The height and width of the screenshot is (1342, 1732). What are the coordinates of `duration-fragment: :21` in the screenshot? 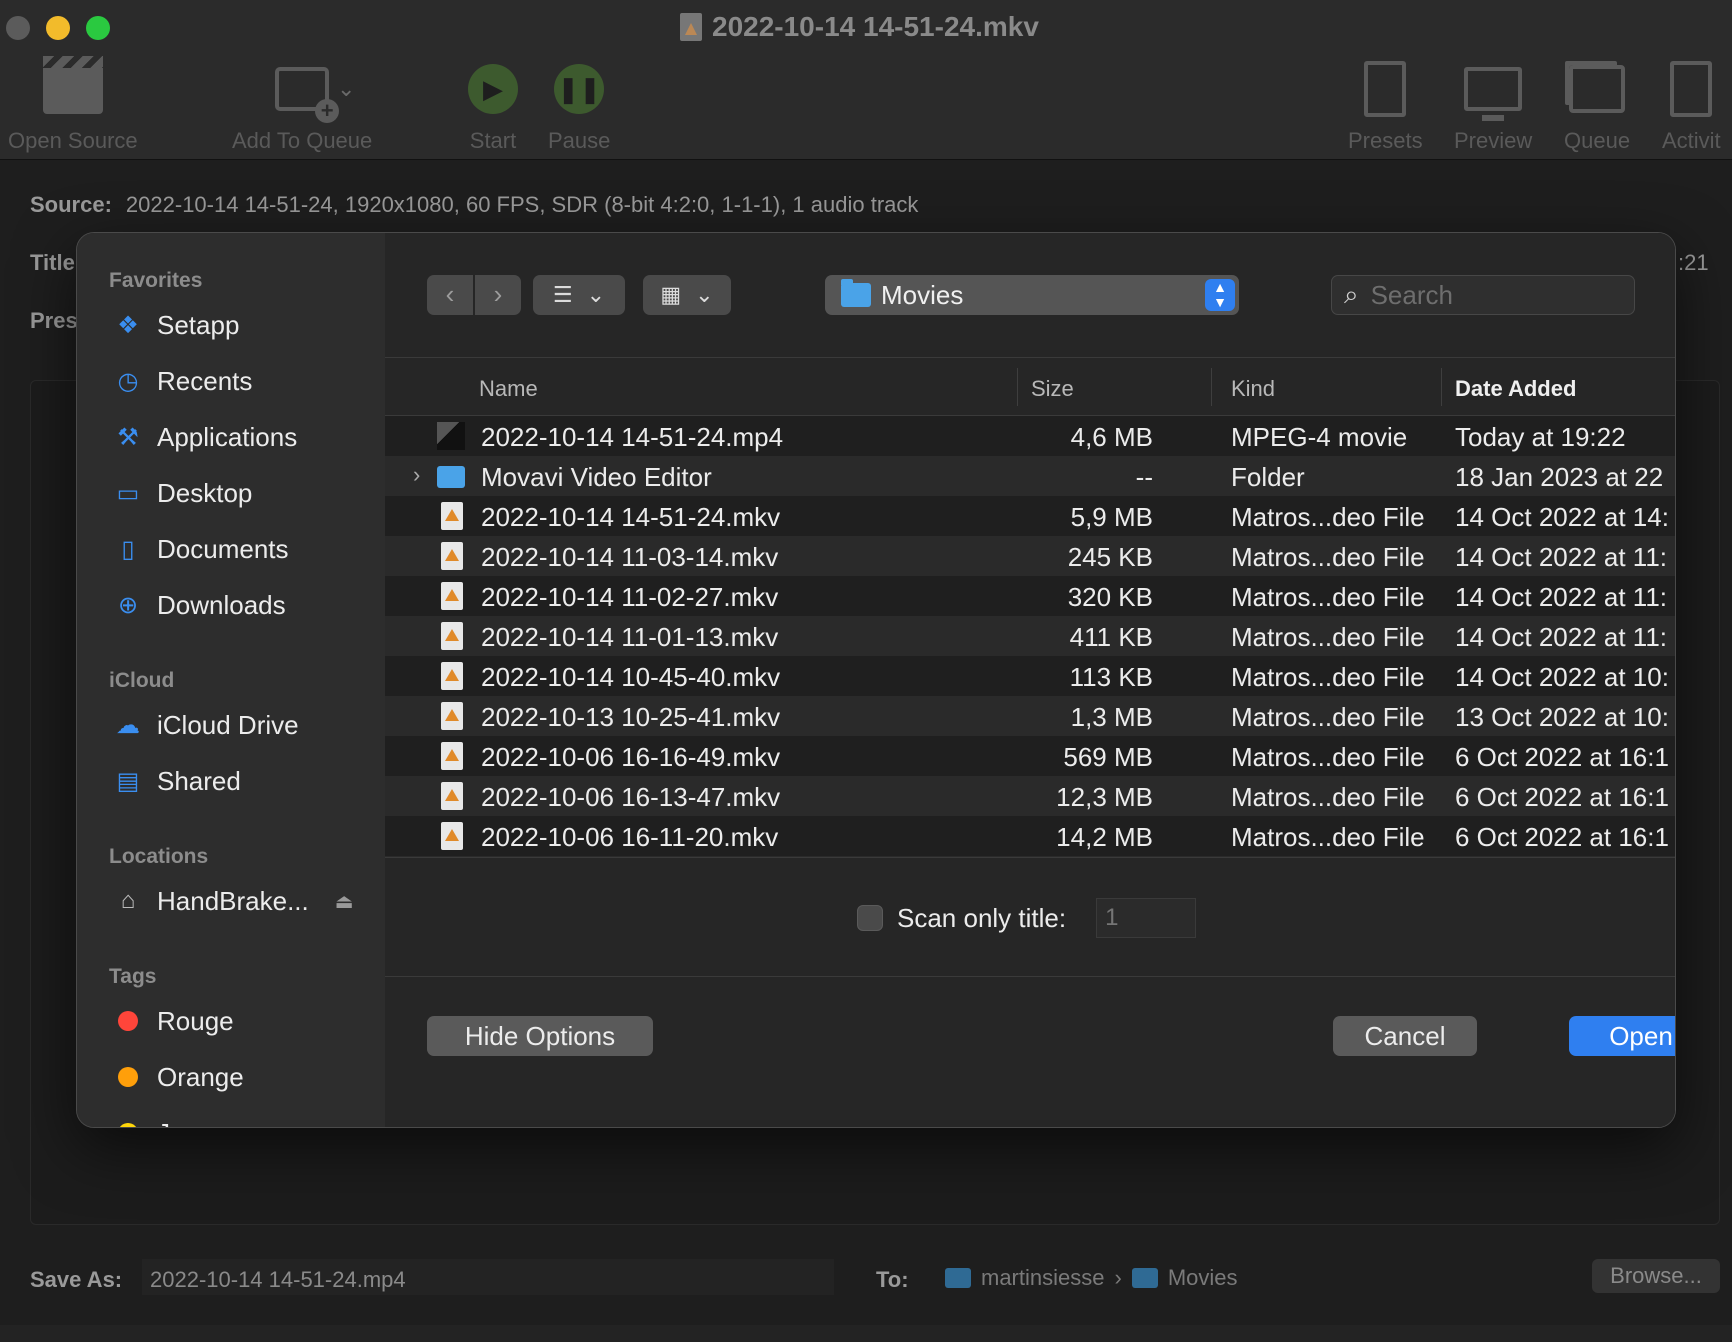 It's located at (1693, 262).